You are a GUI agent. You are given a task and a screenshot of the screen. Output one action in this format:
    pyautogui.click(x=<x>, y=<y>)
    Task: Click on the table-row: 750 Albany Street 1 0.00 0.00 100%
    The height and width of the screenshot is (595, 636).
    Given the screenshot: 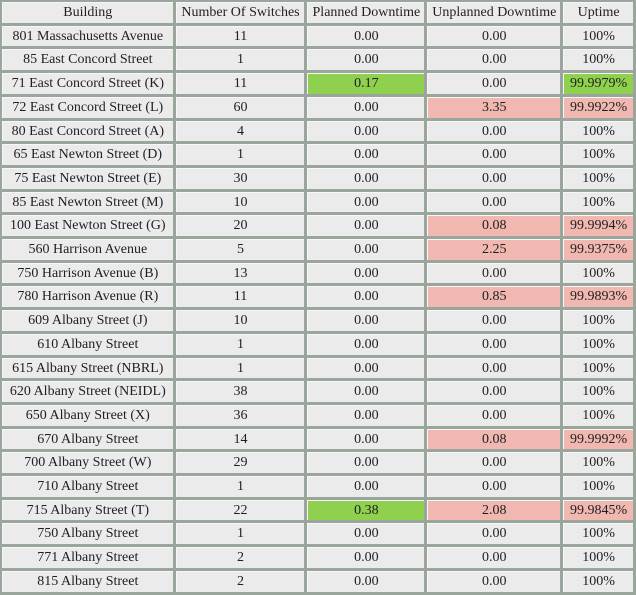 What is the action you would take?
    pyautogui.click(x=317, y=534)
    